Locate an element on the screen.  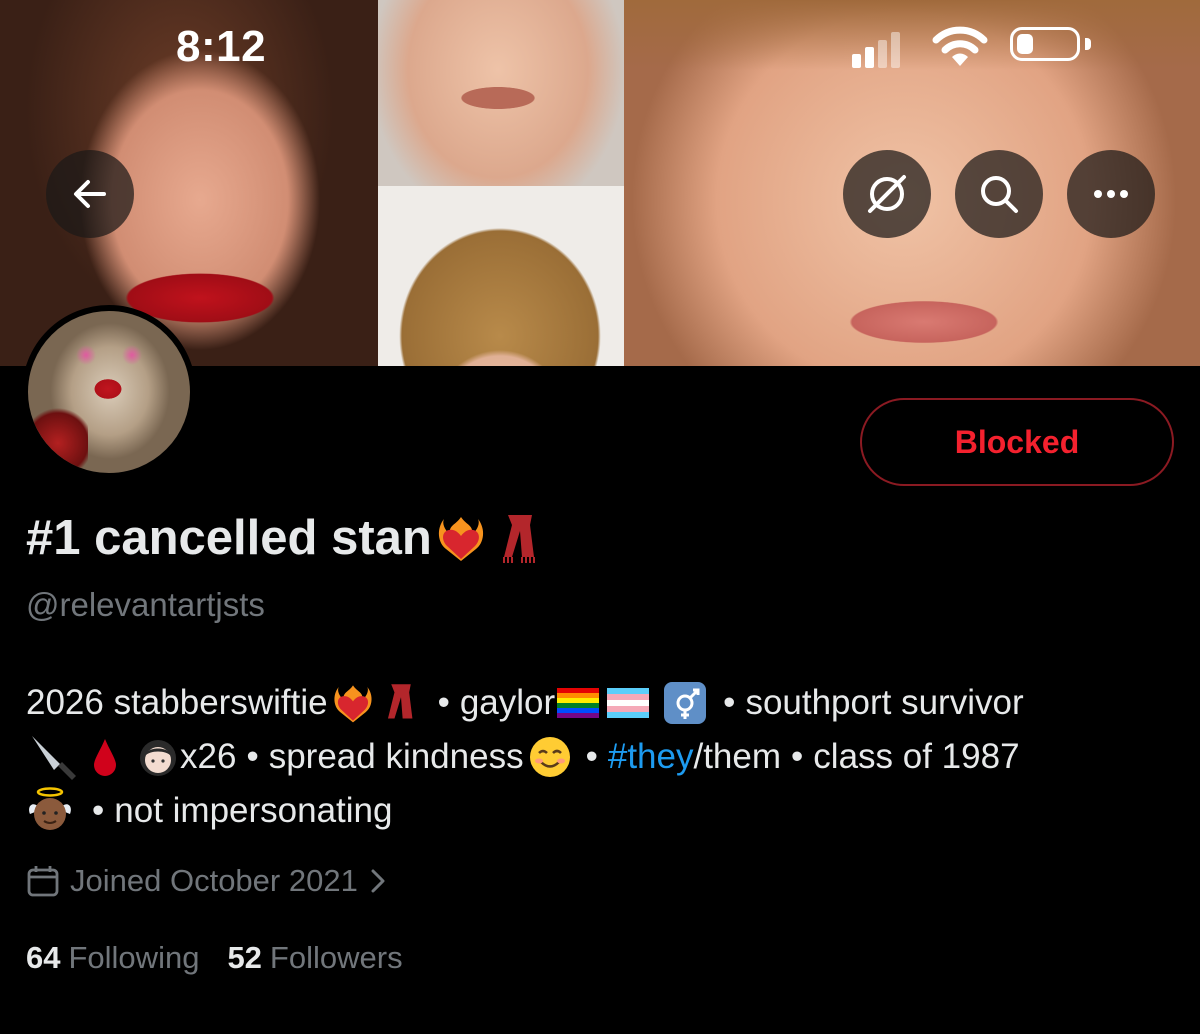
more-options-button is located at coordinates (1111, 194).